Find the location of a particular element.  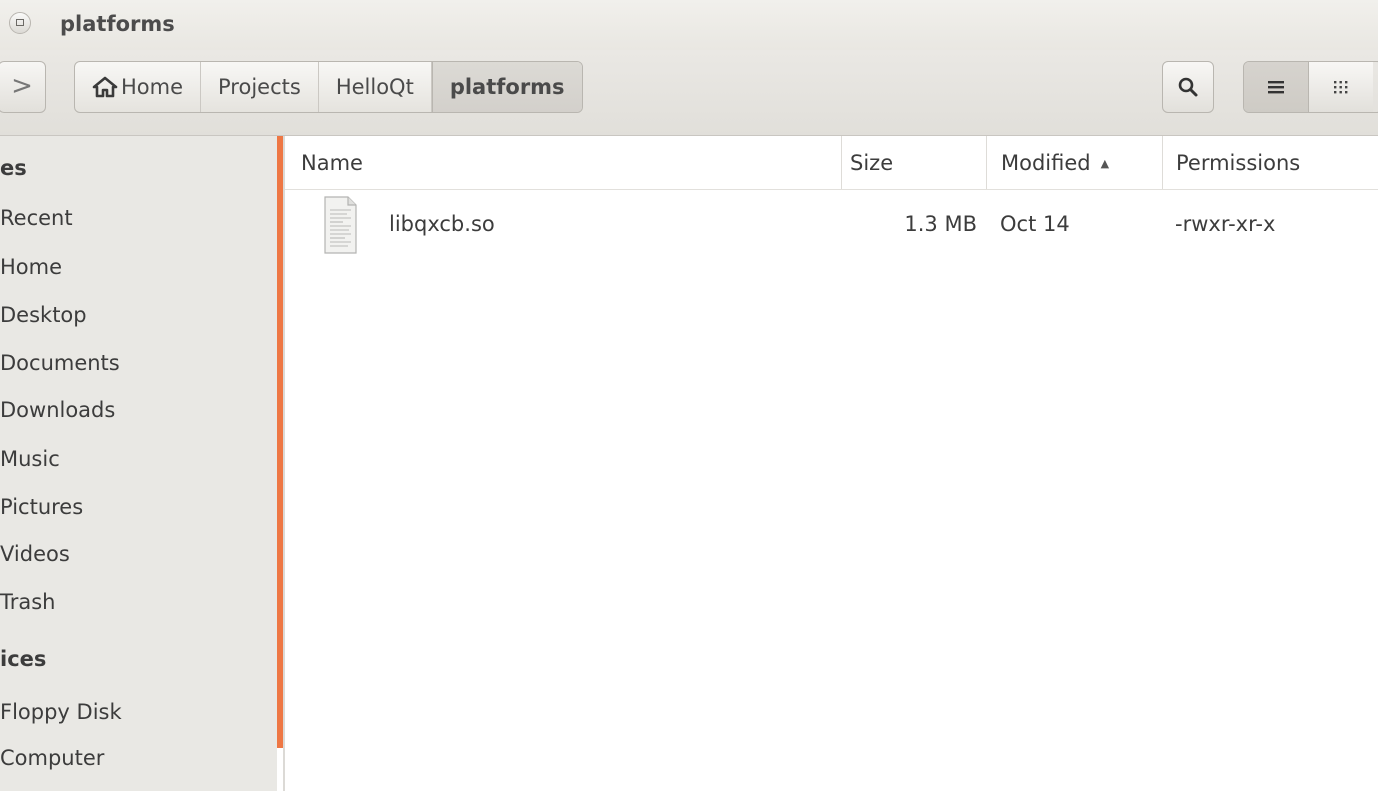

grid-view-icon is located at coordinates (1341, 87).